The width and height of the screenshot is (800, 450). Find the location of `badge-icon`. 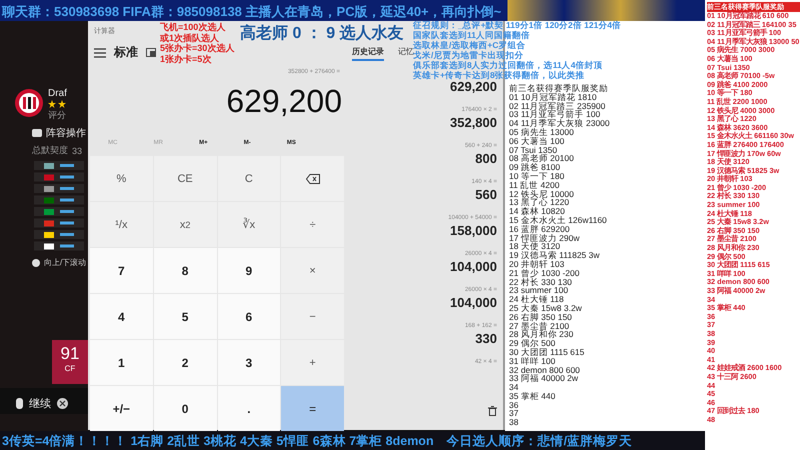

badge-icon is located at coordinates (37, 133).